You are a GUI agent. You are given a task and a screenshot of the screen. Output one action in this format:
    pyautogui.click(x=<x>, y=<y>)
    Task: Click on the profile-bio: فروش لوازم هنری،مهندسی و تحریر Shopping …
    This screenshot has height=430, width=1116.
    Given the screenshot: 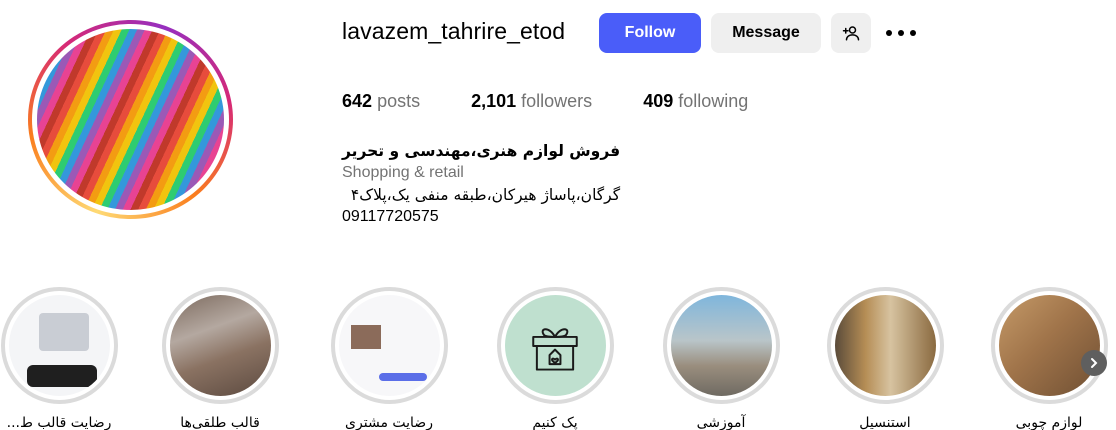 What is the action you would take?
    pyautogui.click(x=481, y=184)
    